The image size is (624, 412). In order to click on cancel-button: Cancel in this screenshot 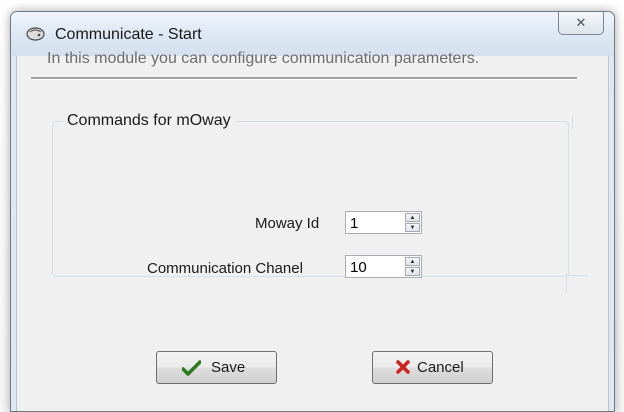, I will do `click(432, 367)`.